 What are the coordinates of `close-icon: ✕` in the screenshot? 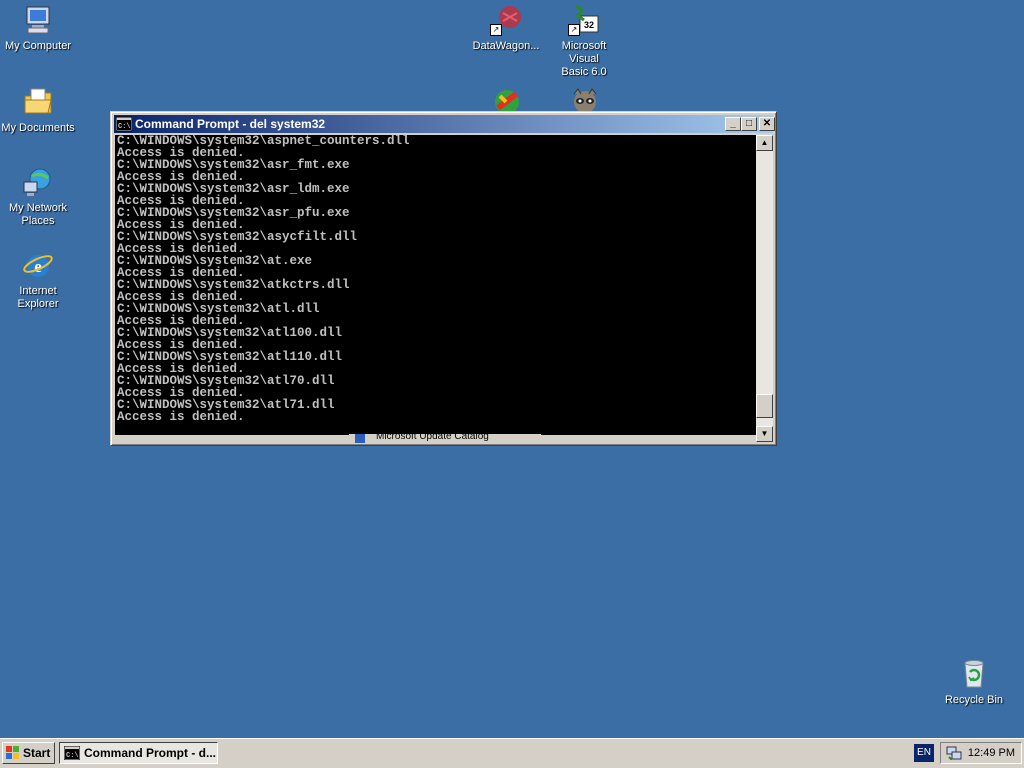 It's located at (767, 123).